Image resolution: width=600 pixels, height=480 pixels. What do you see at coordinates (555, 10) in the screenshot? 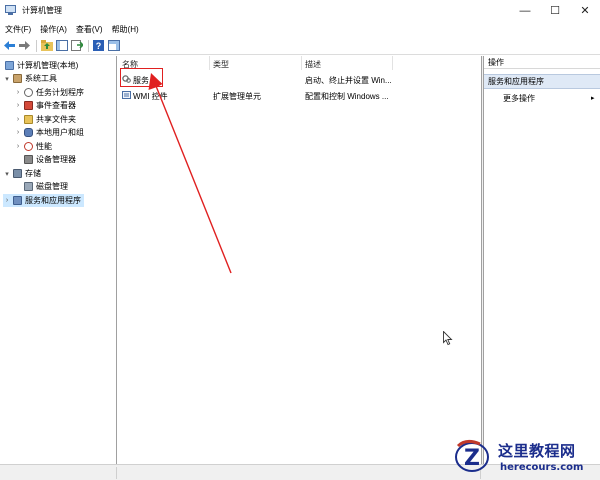
I see `maximize-button: ☐` at bounding box center [555, 10].